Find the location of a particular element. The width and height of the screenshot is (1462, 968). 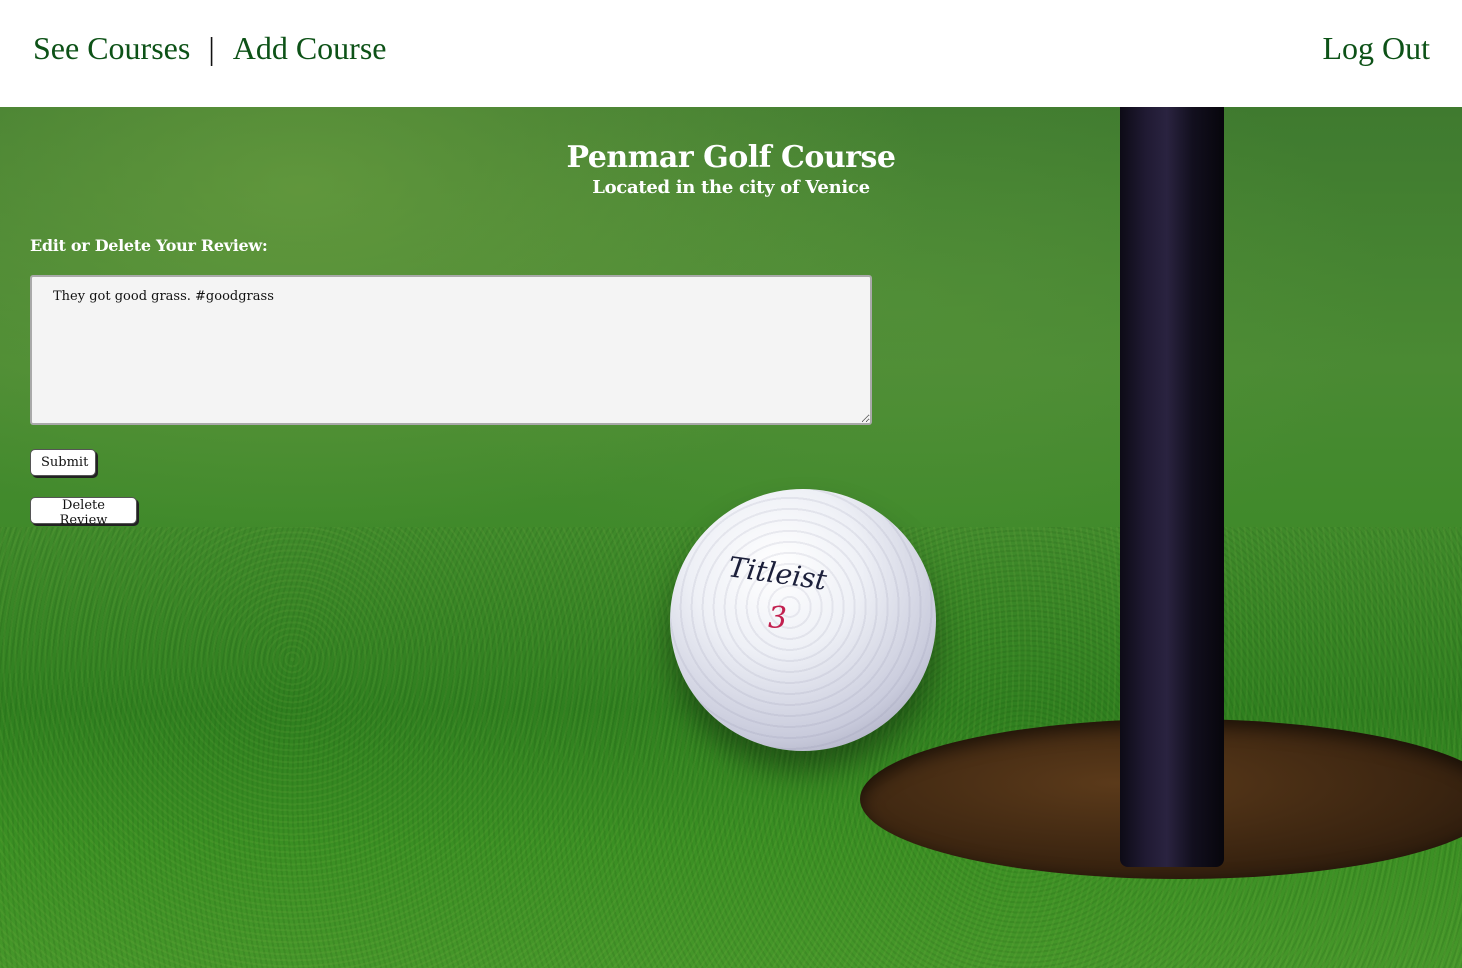

delete-review-button: Delete Review is located at coordinates (83, 512).